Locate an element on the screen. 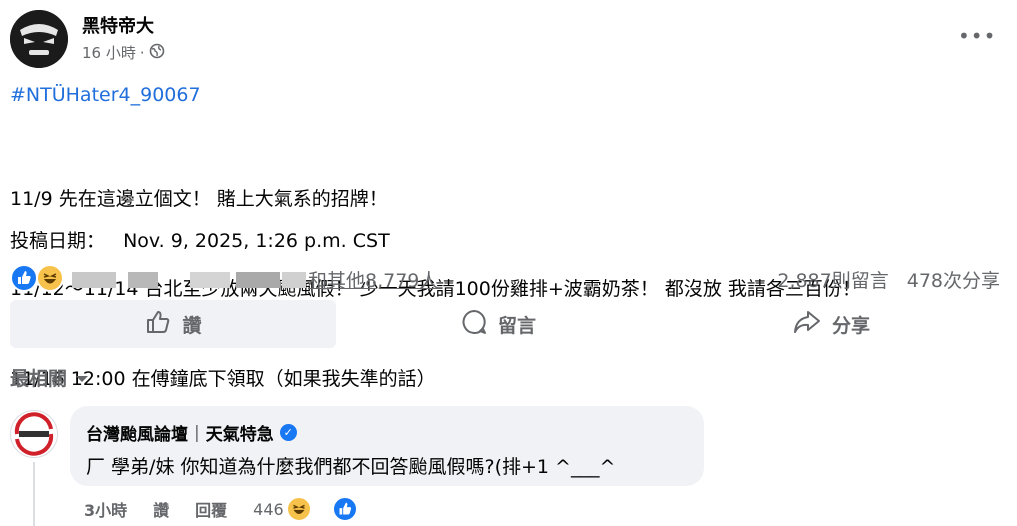 Image resolution: width=1017 pixels, height=526 pixels. page-avatar is located at coordinates (39, 39).